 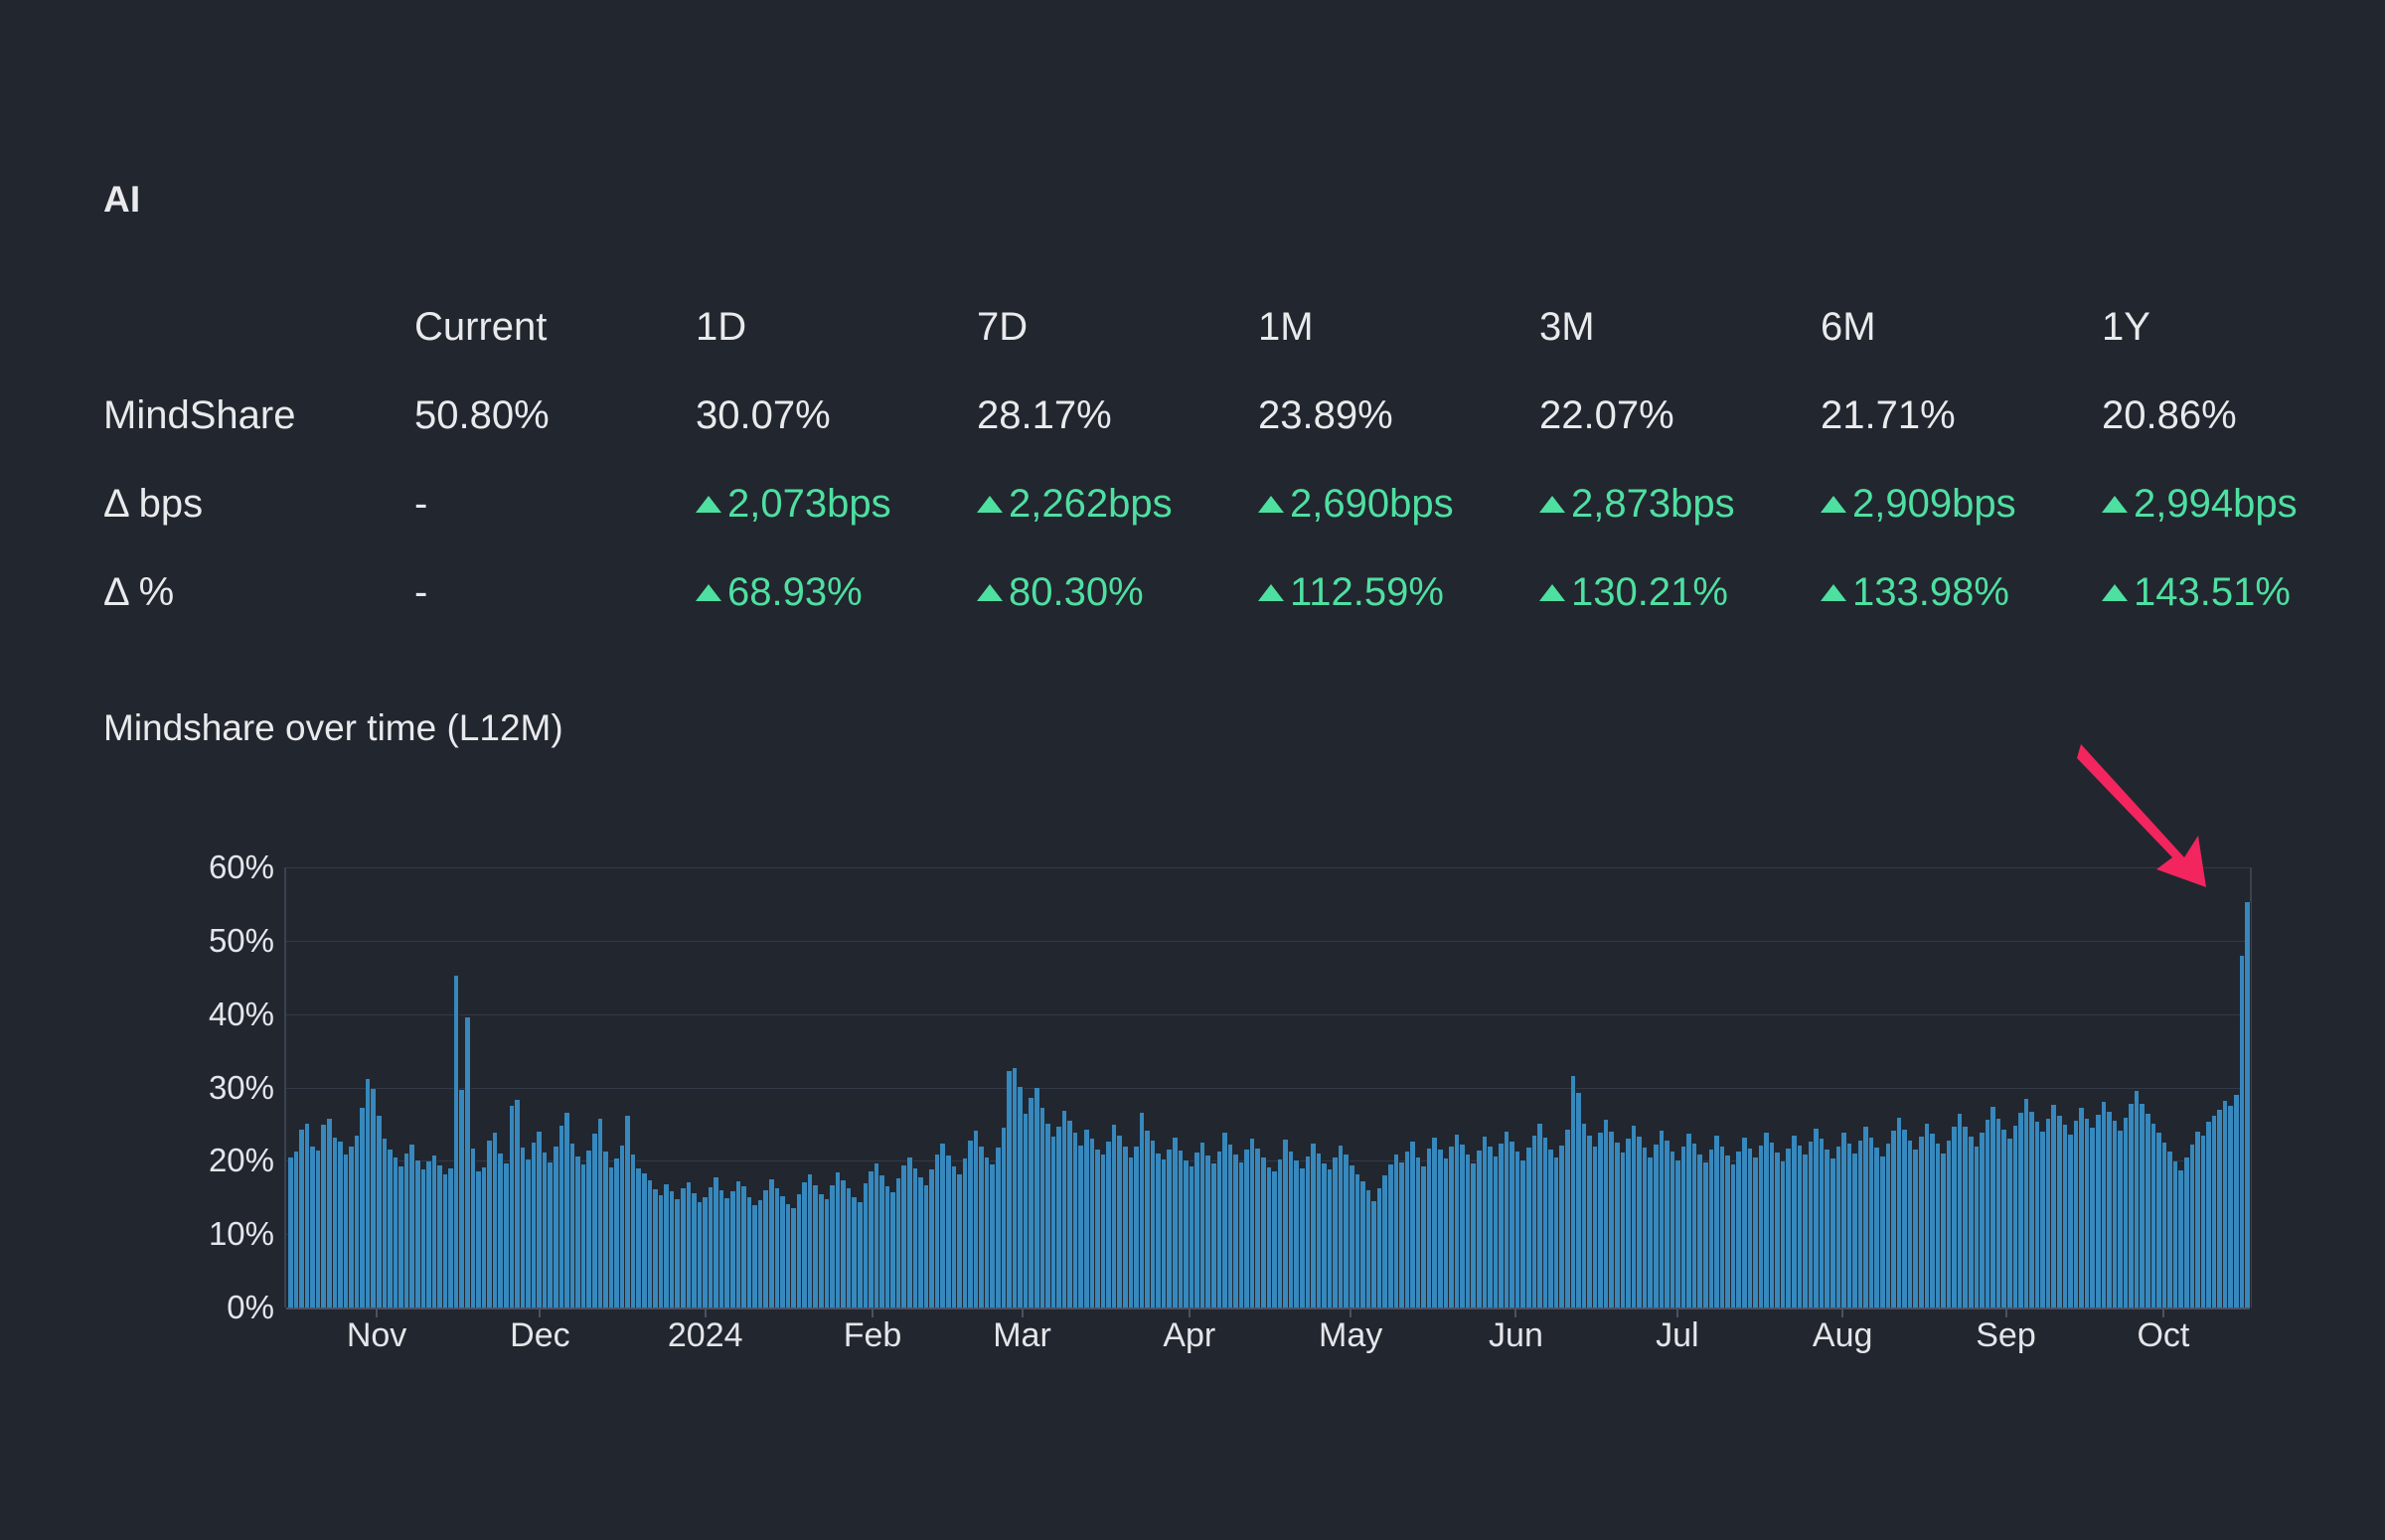 I want to click on y-tick-label: 0%, so click(x=250, y=1307).